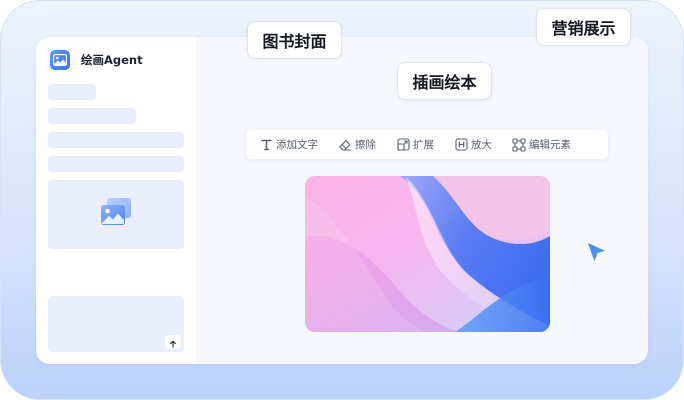 This screenshot has height=400, width=684. Describe the element at coordinates (403, 145) in the screenshot. I see `expand-icon` at that location.